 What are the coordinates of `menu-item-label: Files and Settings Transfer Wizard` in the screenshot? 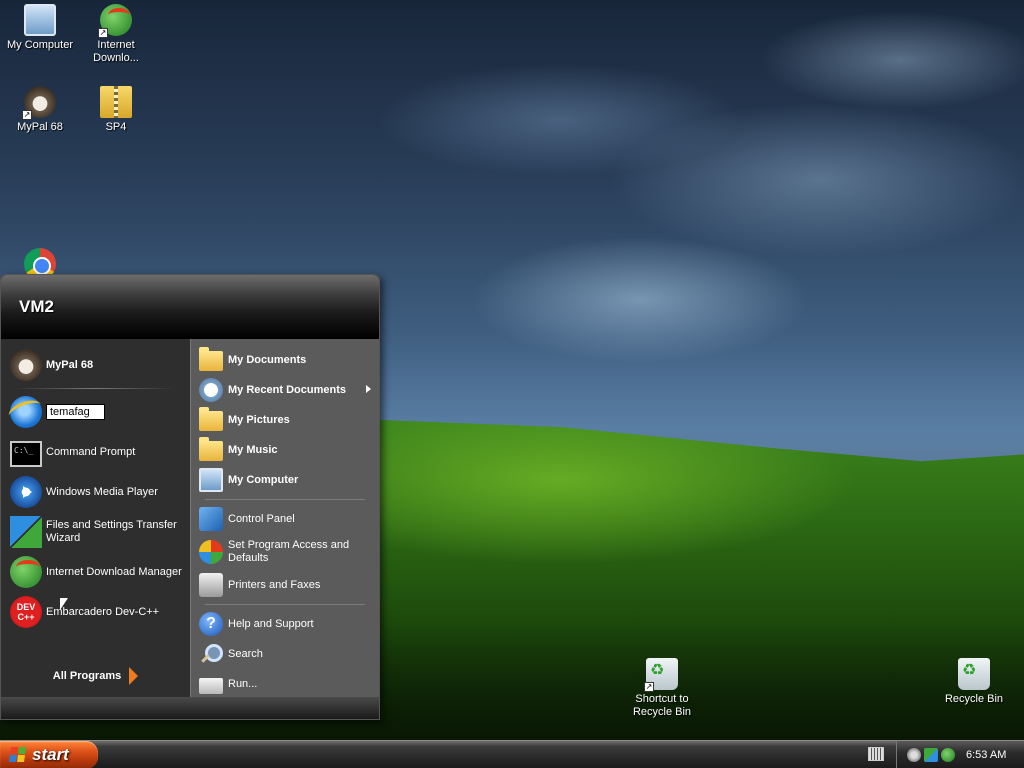 It's located at (111, 531).